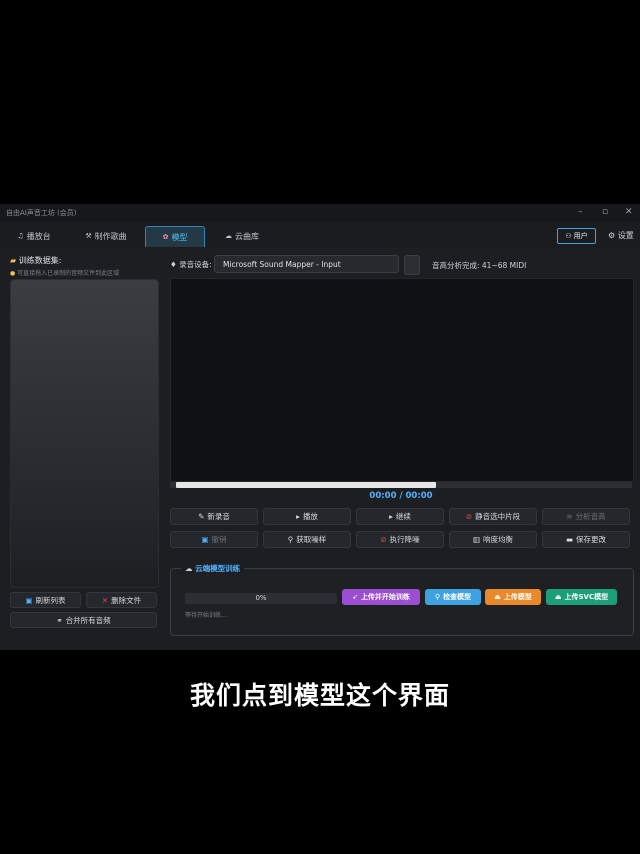  I want to click on dataset-title-text: 训练数据集:, so click(40, 260).